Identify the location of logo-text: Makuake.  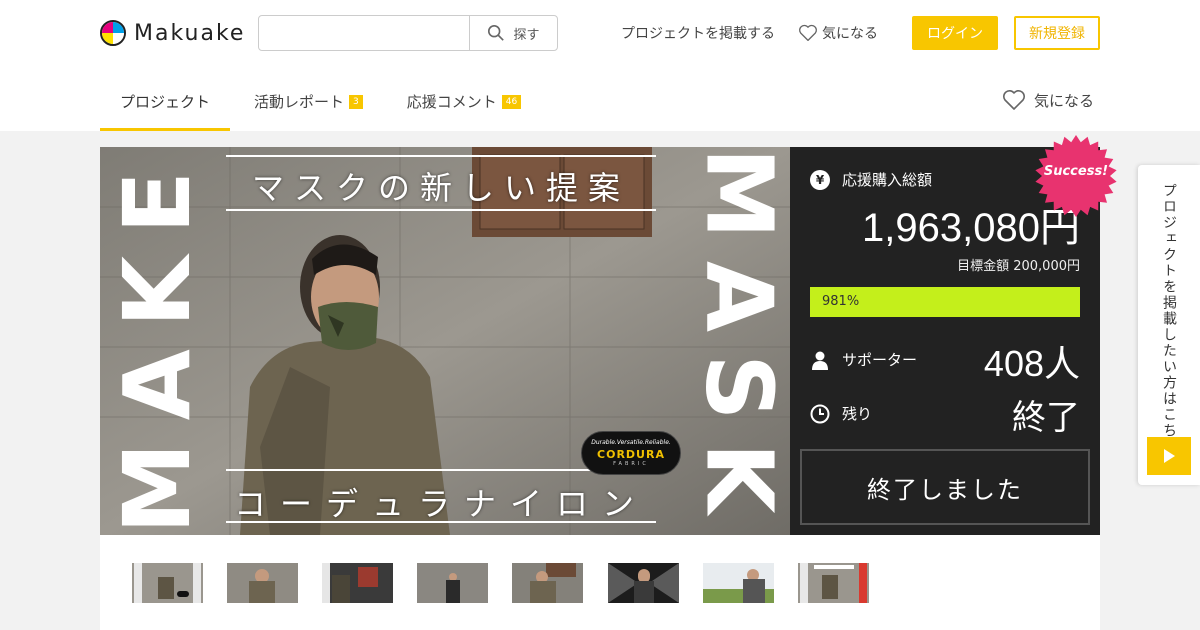
(190, 33).